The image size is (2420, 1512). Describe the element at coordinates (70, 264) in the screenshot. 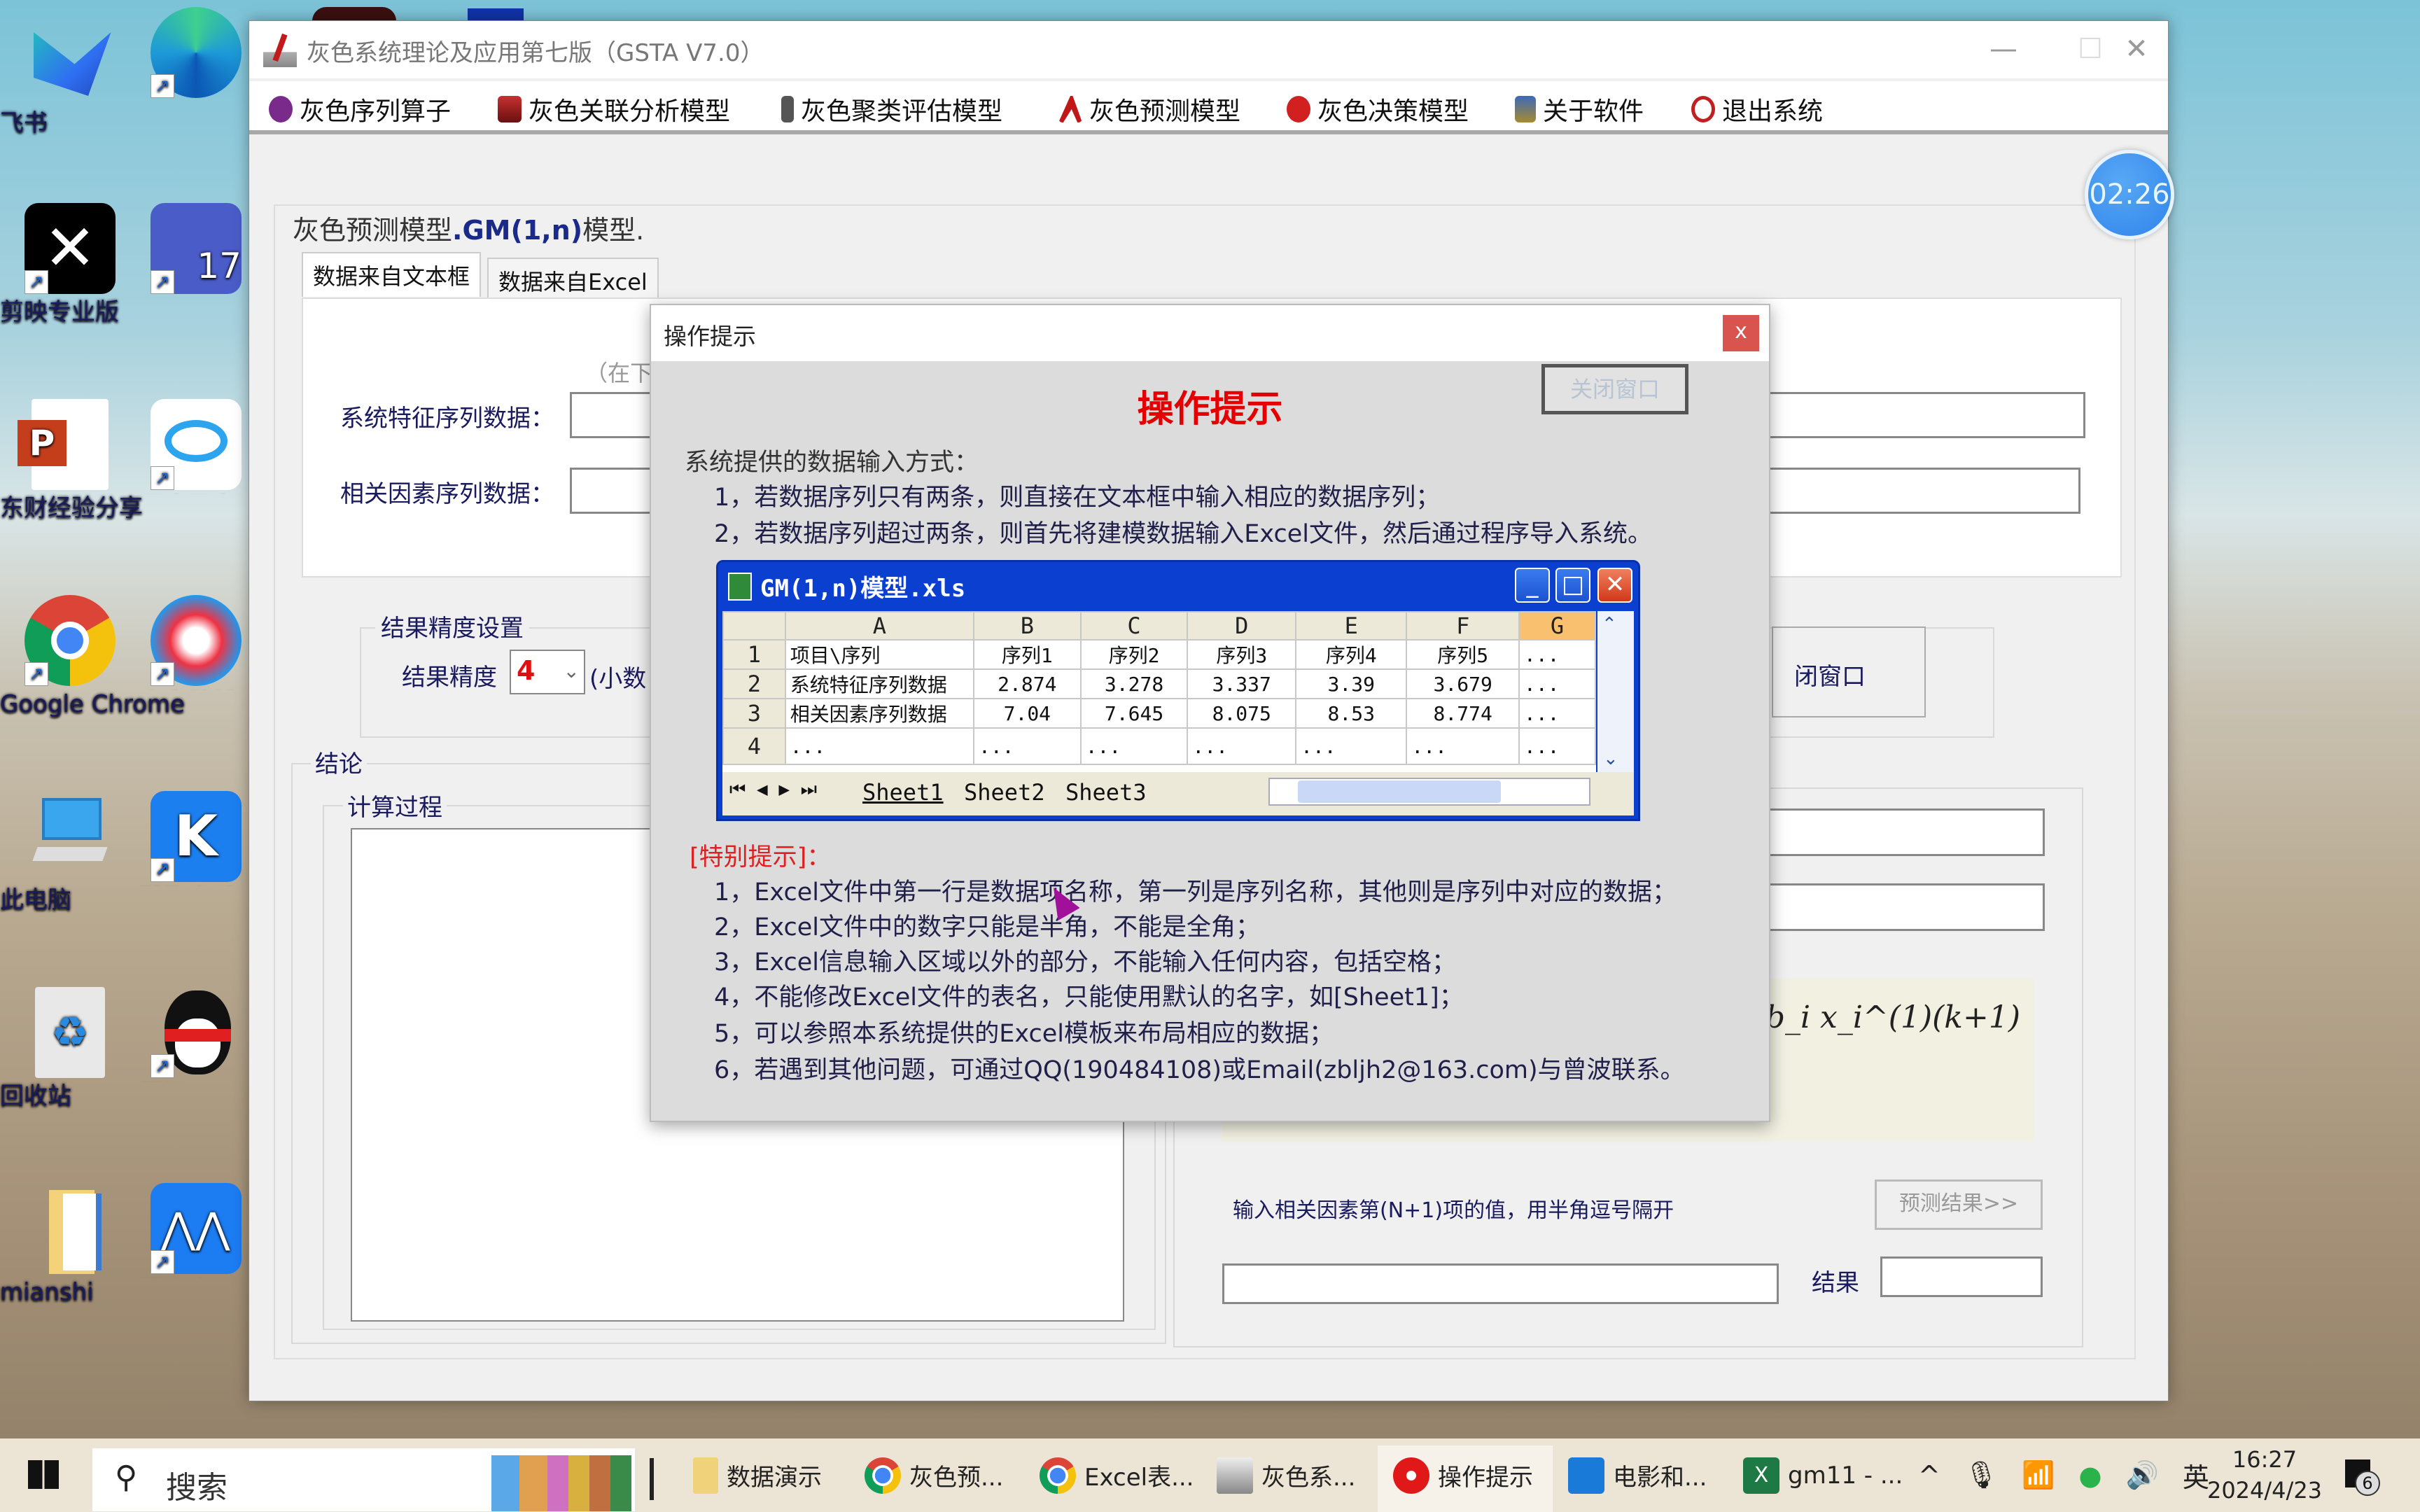

I see `desktop-icon-jianying: ✕ ↗ 剪映专业版` at that location.